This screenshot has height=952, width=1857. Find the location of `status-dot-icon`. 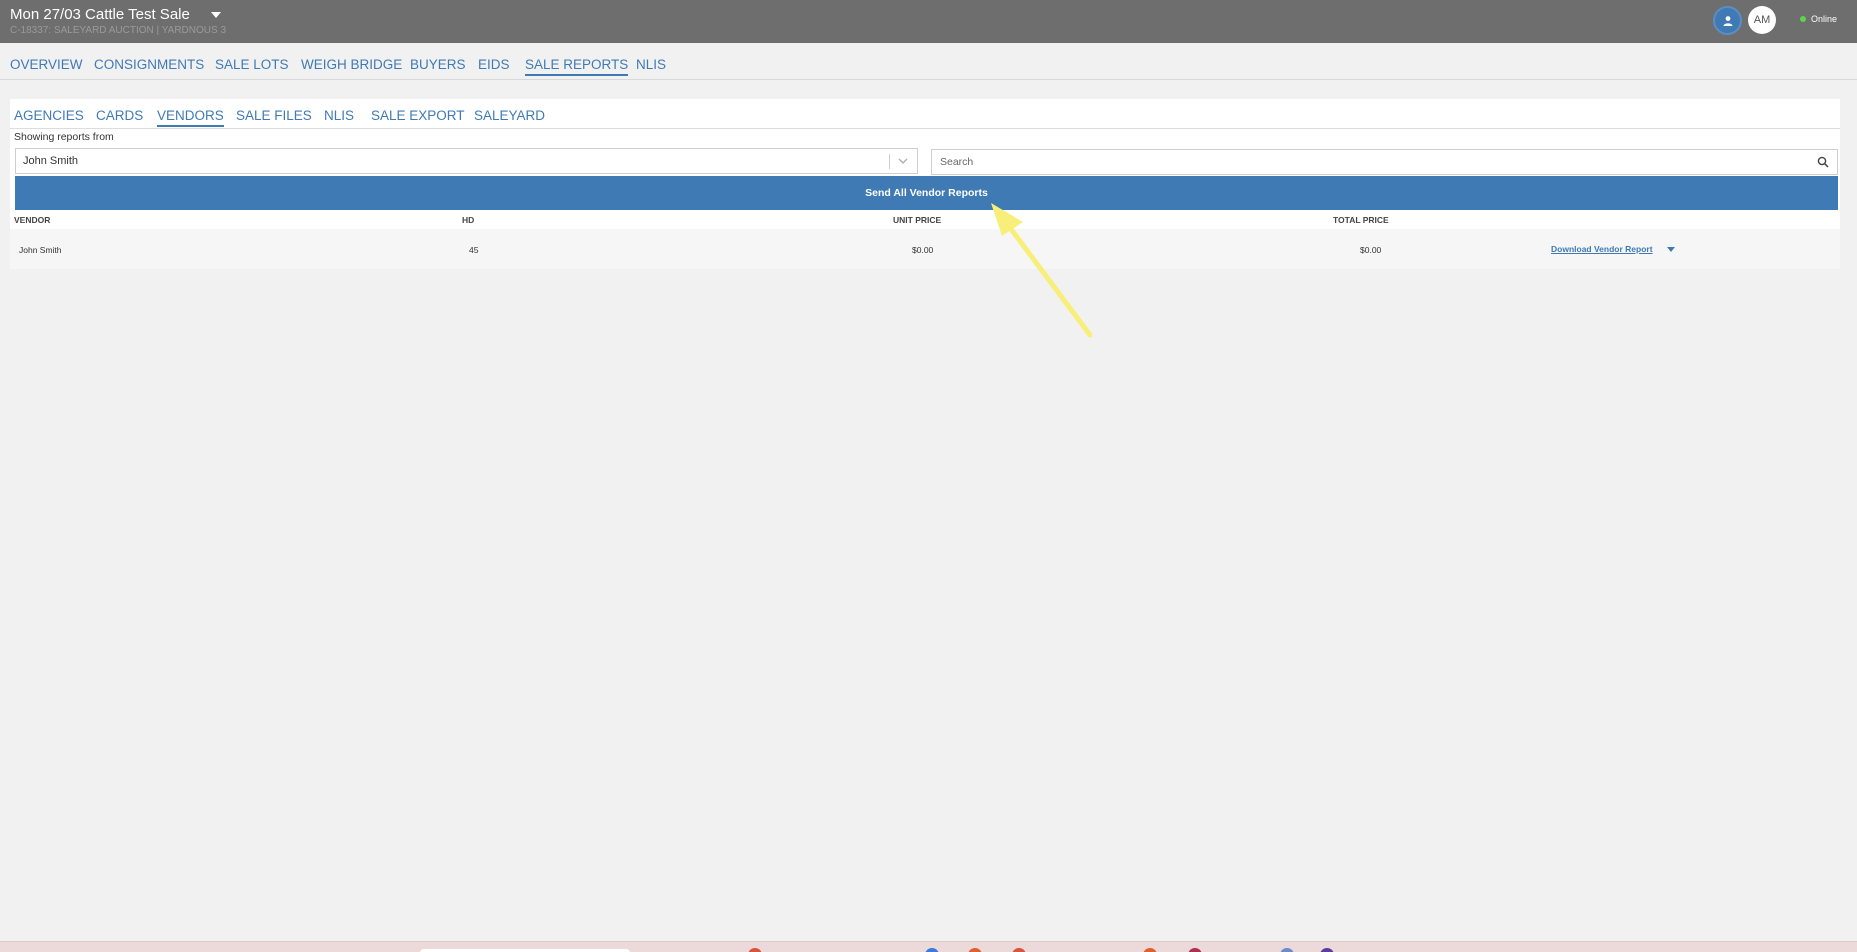

status-dot-icon is located at coordinates (1803, 19).